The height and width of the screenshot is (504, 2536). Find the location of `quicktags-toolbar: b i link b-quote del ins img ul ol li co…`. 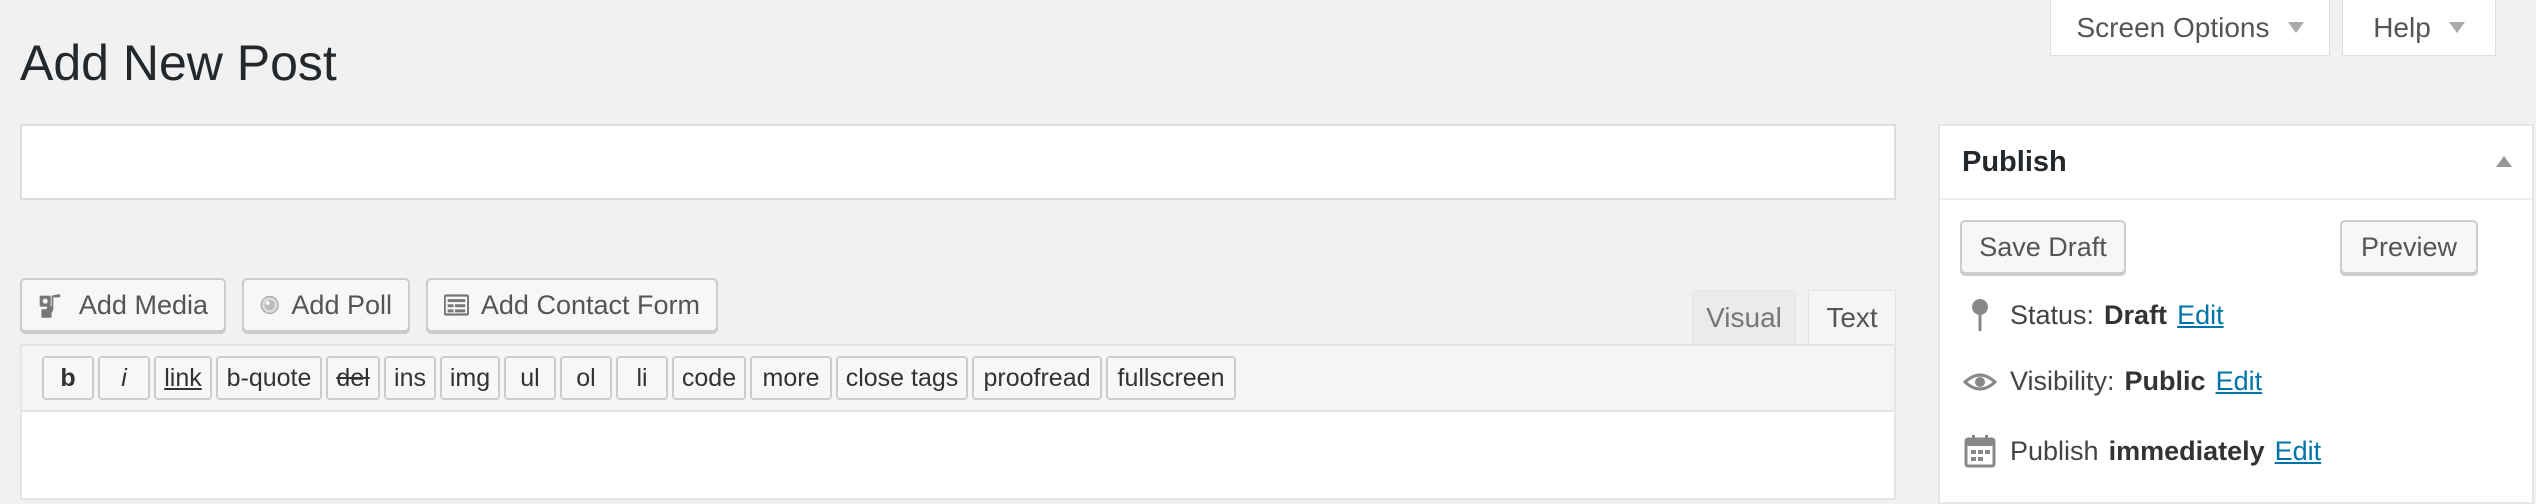

quicktags-toolbar: b i link b-quote del ins img ul ol li co… is located at coordinates (958, 377).